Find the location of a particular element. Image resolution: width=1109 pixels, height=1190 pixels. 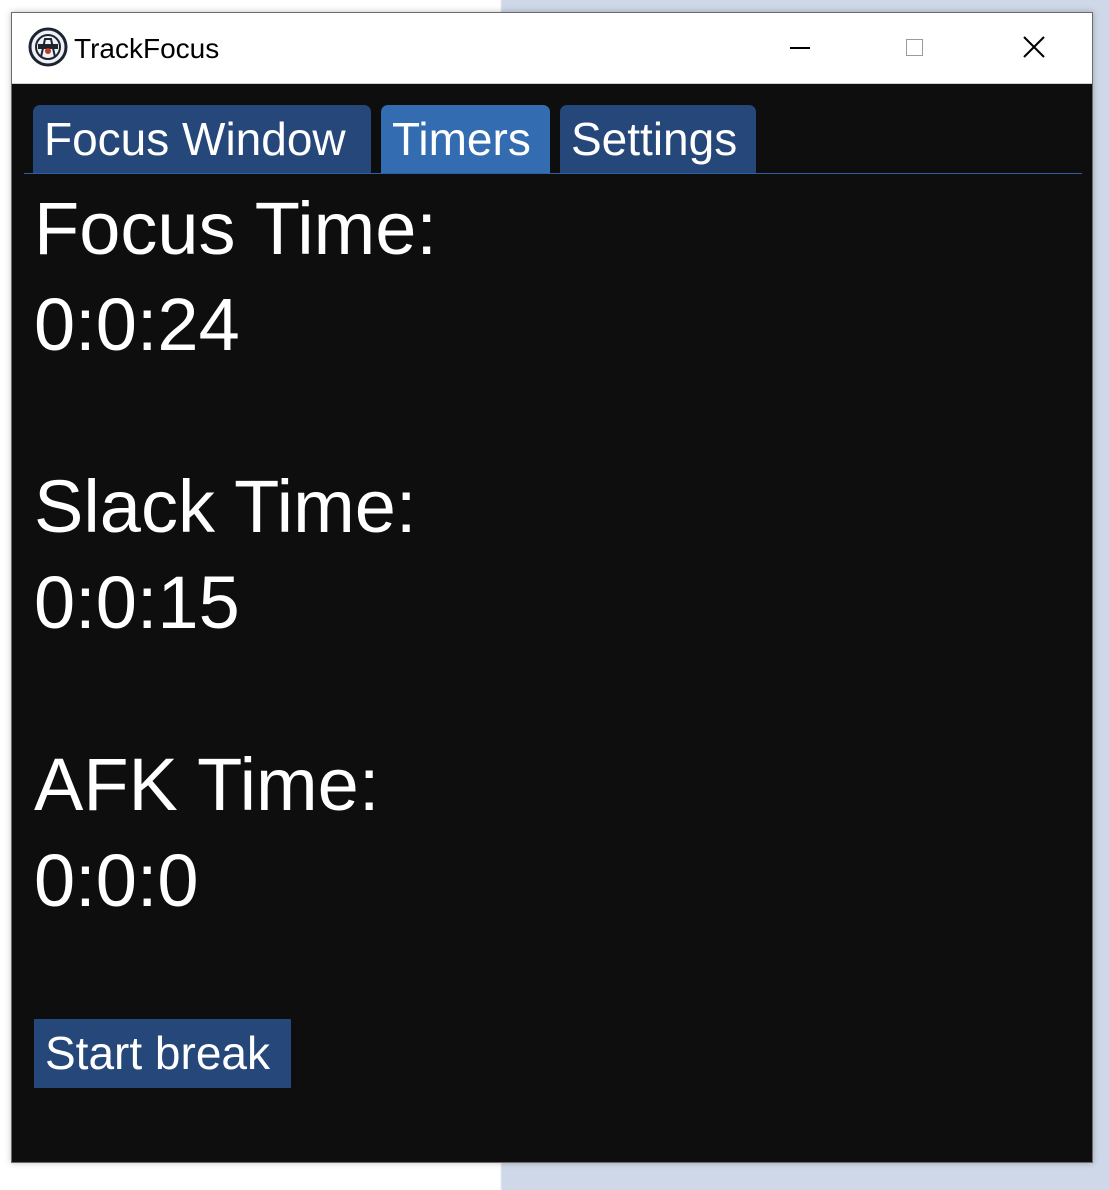

focus-time-value: 0:0:24 is located at coordinates (137, 324).